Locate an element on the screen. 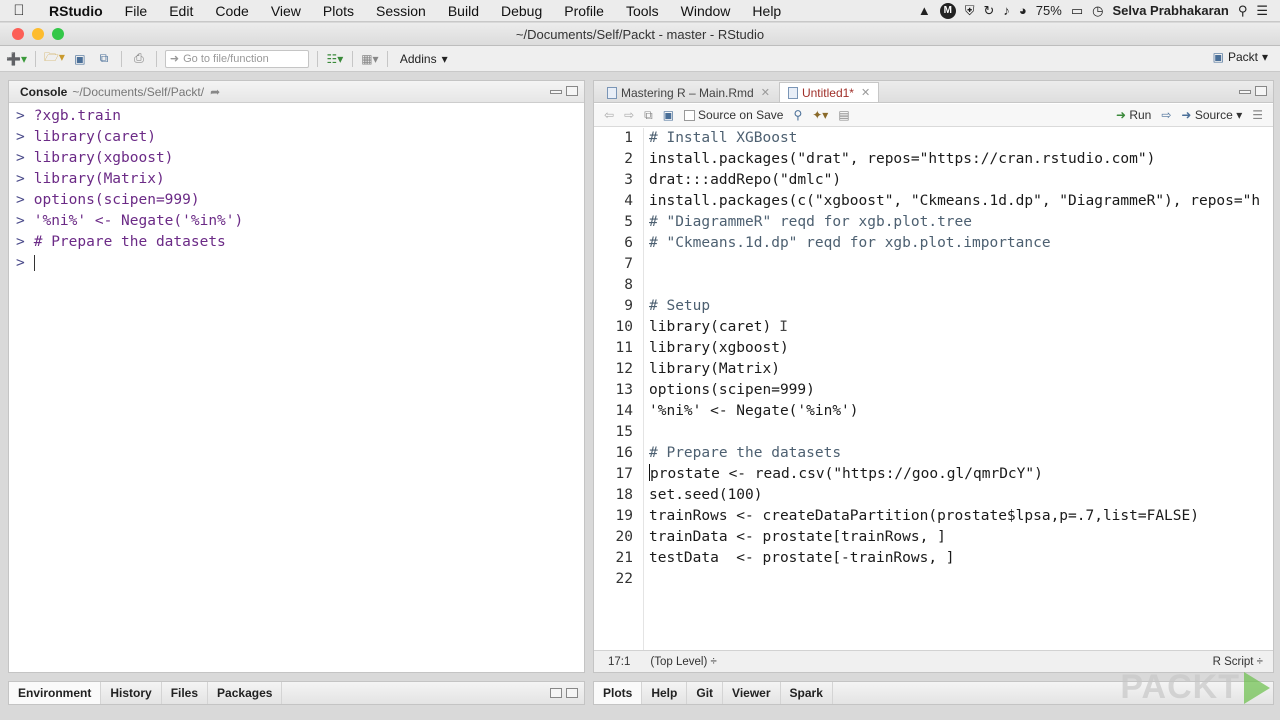 This screenshot has height=720, width=1280. source-on-save-toggle: Source on Save is located at coordinates (733, 115).